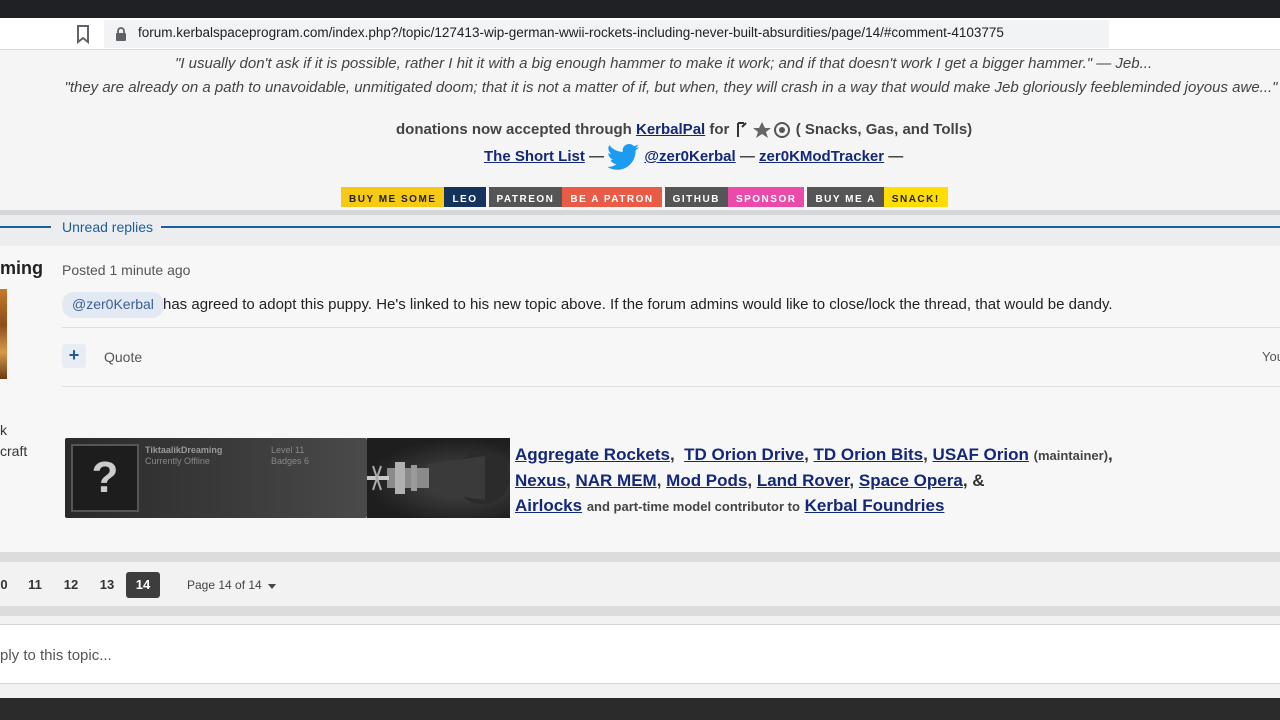 This screenshot has width=1280, height=720. I want to click on short-list-link: The Short List, so click(534, 156).